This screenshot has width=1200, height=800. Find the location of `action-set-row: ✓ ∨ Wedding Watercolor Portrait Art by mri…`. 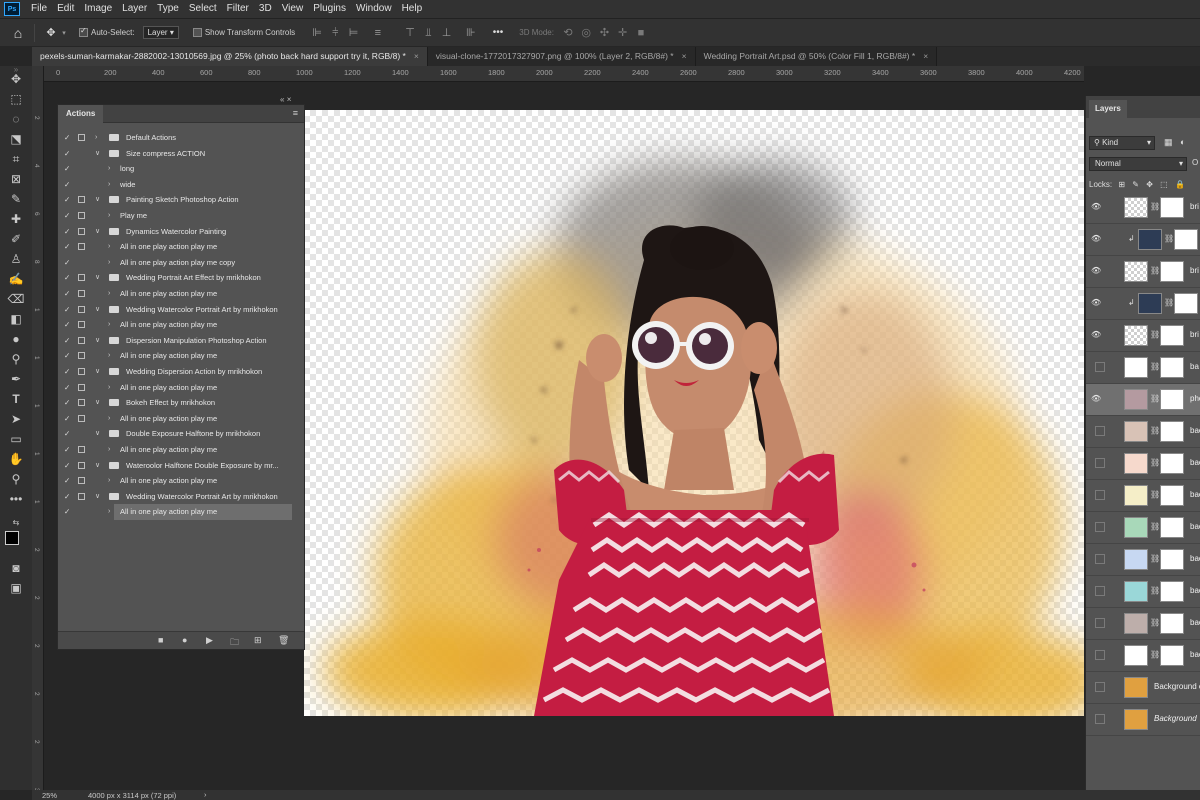

action-set-row: ✓ ∨ Wedding Watercolor Portrait Art by mri… is located at coordinates (181, 310).